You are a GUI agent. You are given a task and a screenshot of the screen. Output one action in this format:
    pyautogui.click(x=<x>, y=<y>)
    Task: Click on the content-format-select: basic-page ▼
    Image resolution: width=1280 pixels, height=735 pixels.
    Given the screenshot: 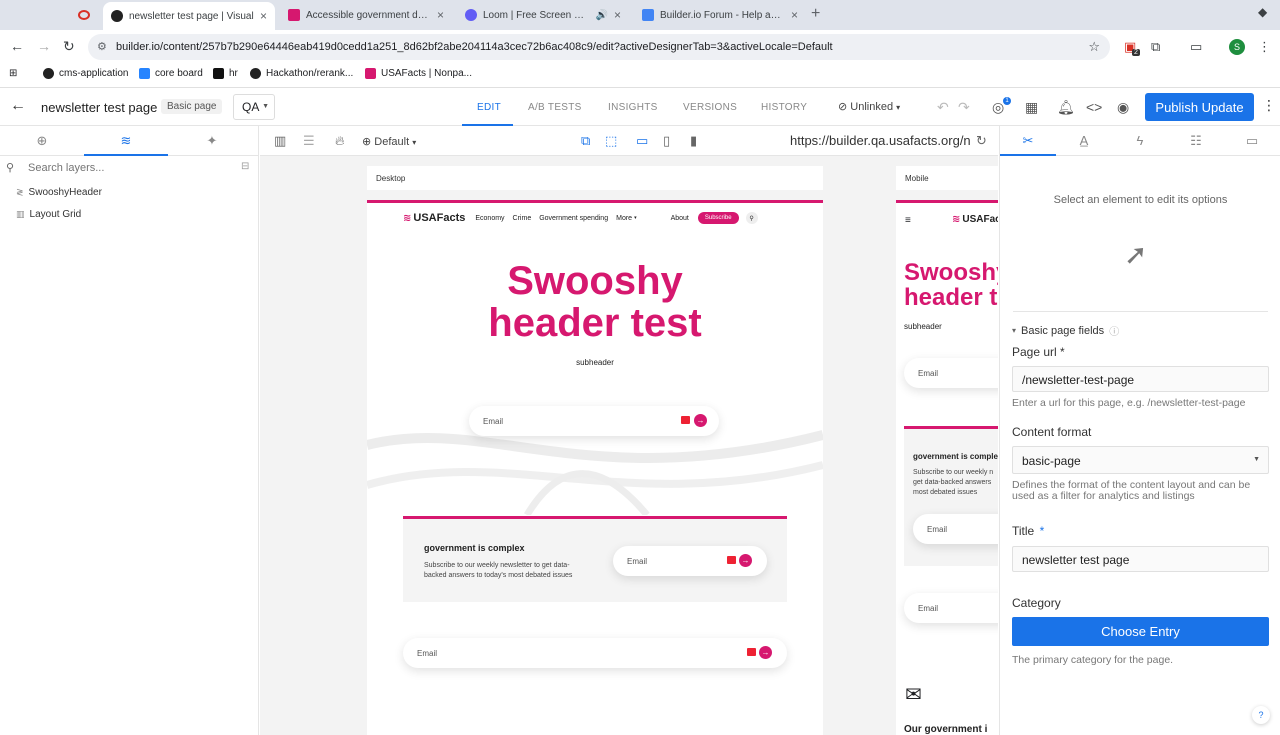 What is the action you would take?
    pyautogui.click(x=1140, y=460)
    